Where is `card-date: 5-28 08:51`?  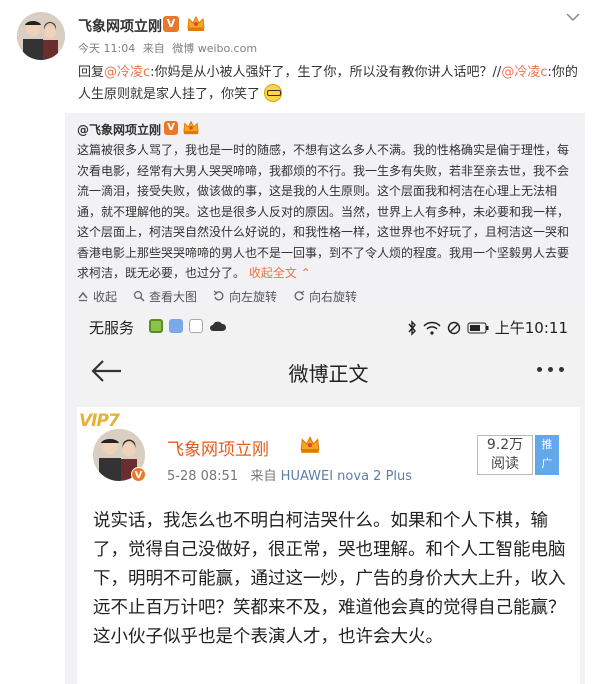 card-date: 5-28 08:51 is located at coordinates (203, 476).